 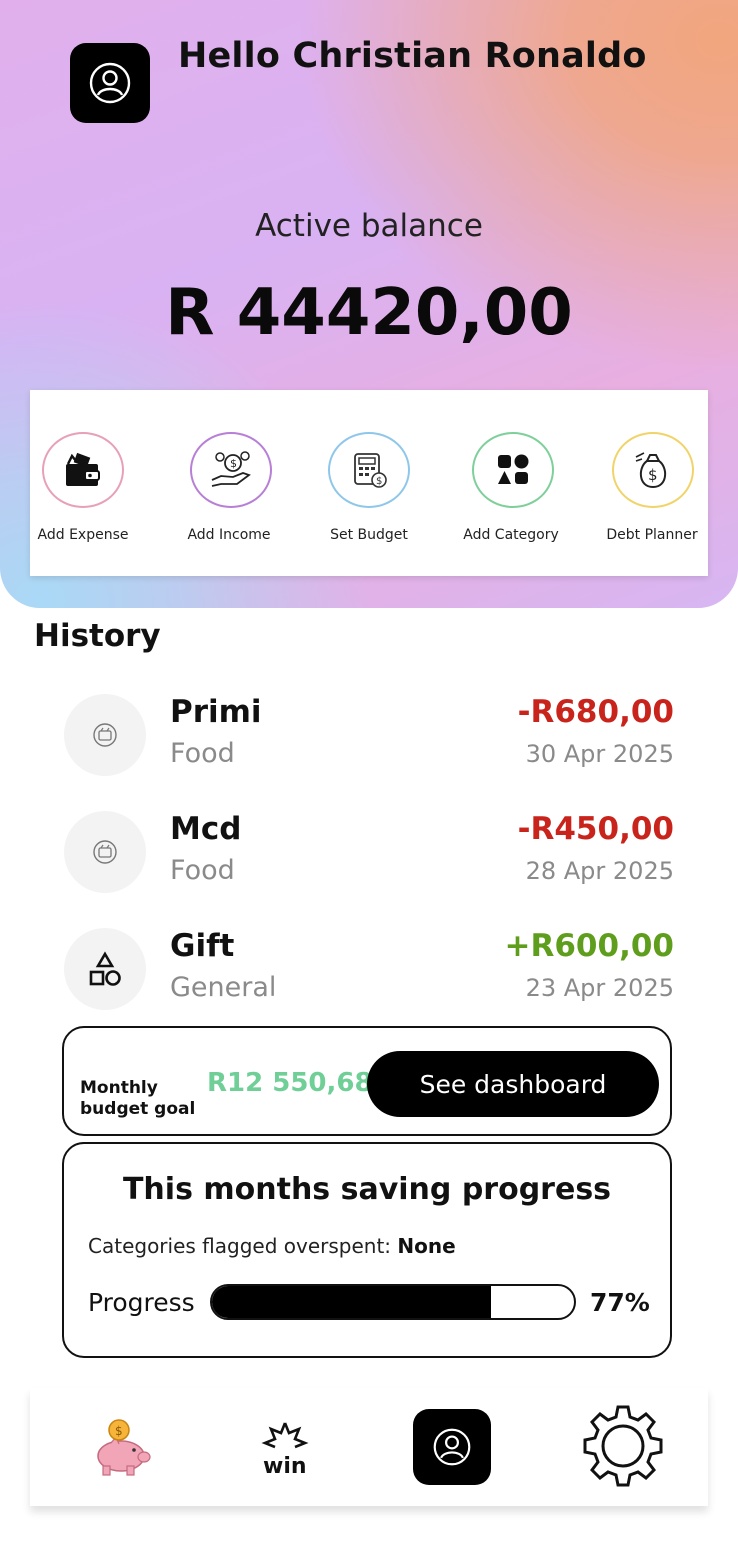 What do you see at coordinates (426, 1246) in the screenshot?
I see `overspent-flag-value: None` at bounding box center [426, 1246].